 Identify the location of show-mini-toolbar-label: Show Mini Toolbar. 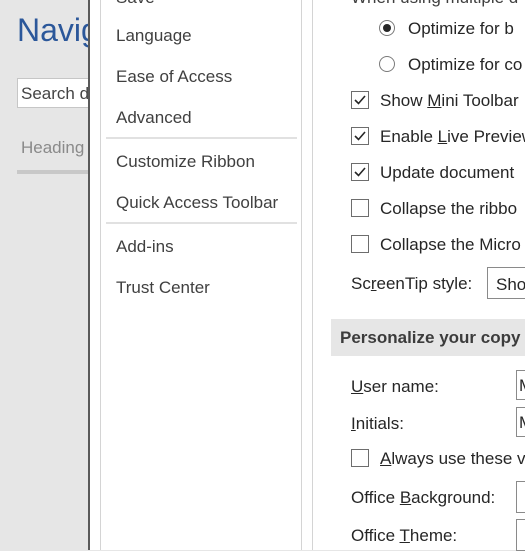
(449, 101).